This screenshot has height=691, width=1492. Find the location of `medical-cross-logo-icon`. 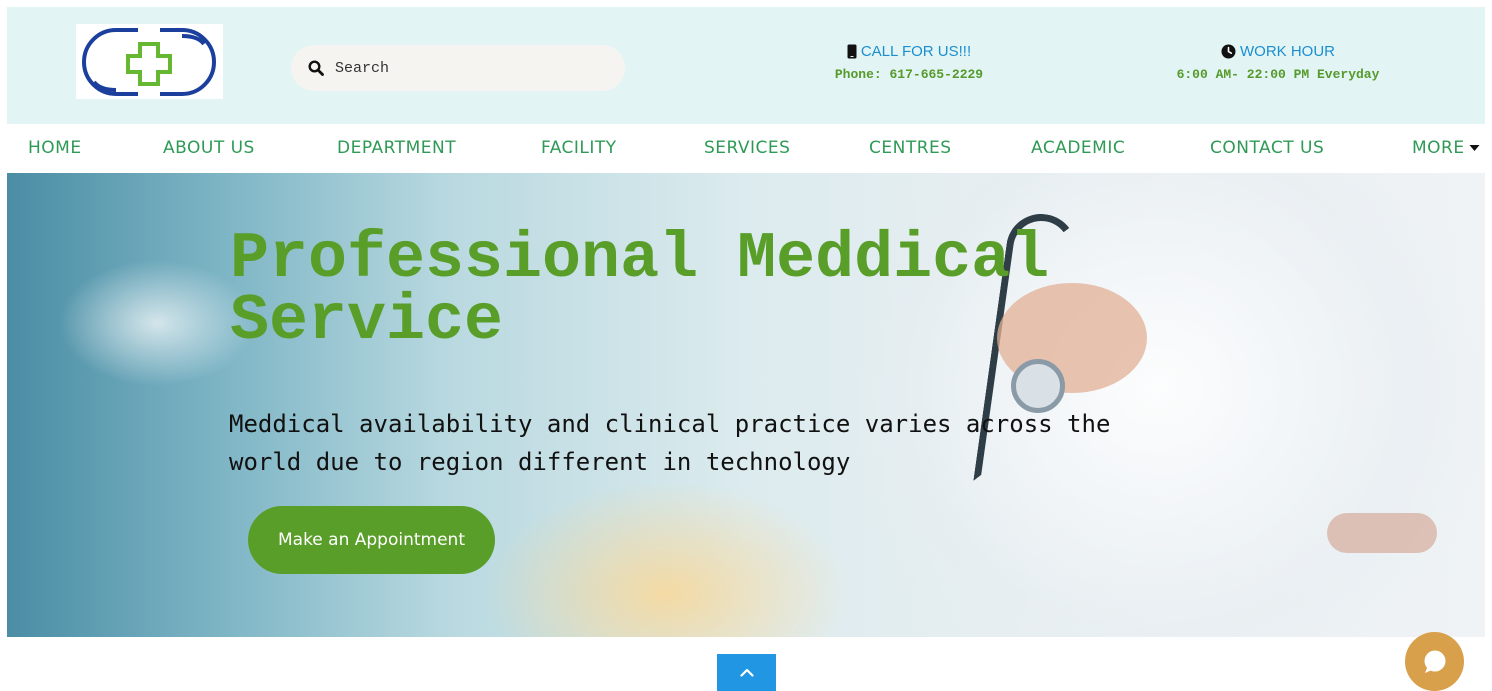

medical-cross-logo-icon is located at coordinates (149, 62).